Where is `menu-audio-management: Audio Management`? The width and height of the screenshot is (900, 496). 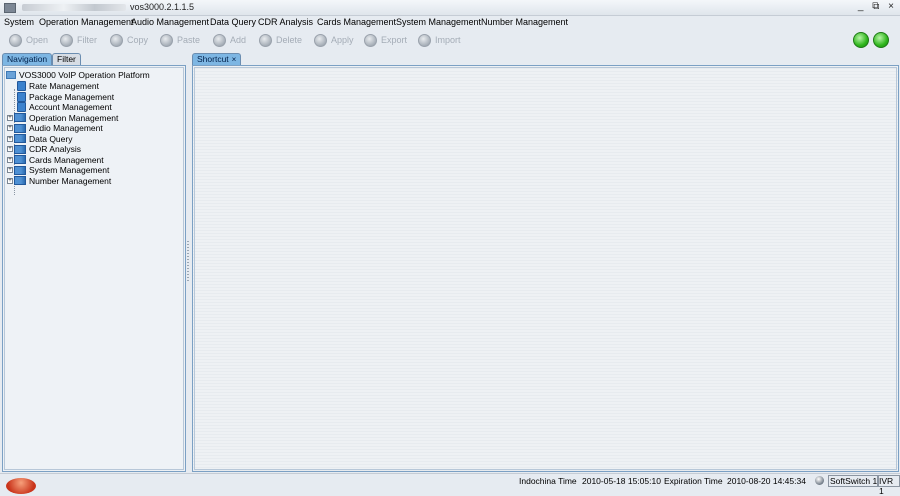 menu-audio-management: Audio Management is located at coordinates (170, 22).